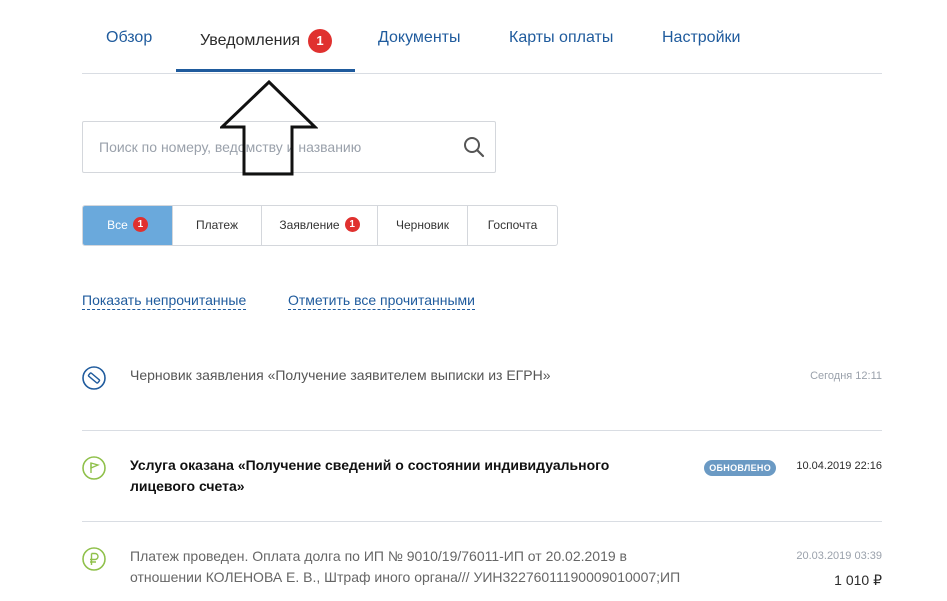  Describe the element at coordinates (701, 38) in the screenshot. I see `tab-settings: Настройки` at that location.